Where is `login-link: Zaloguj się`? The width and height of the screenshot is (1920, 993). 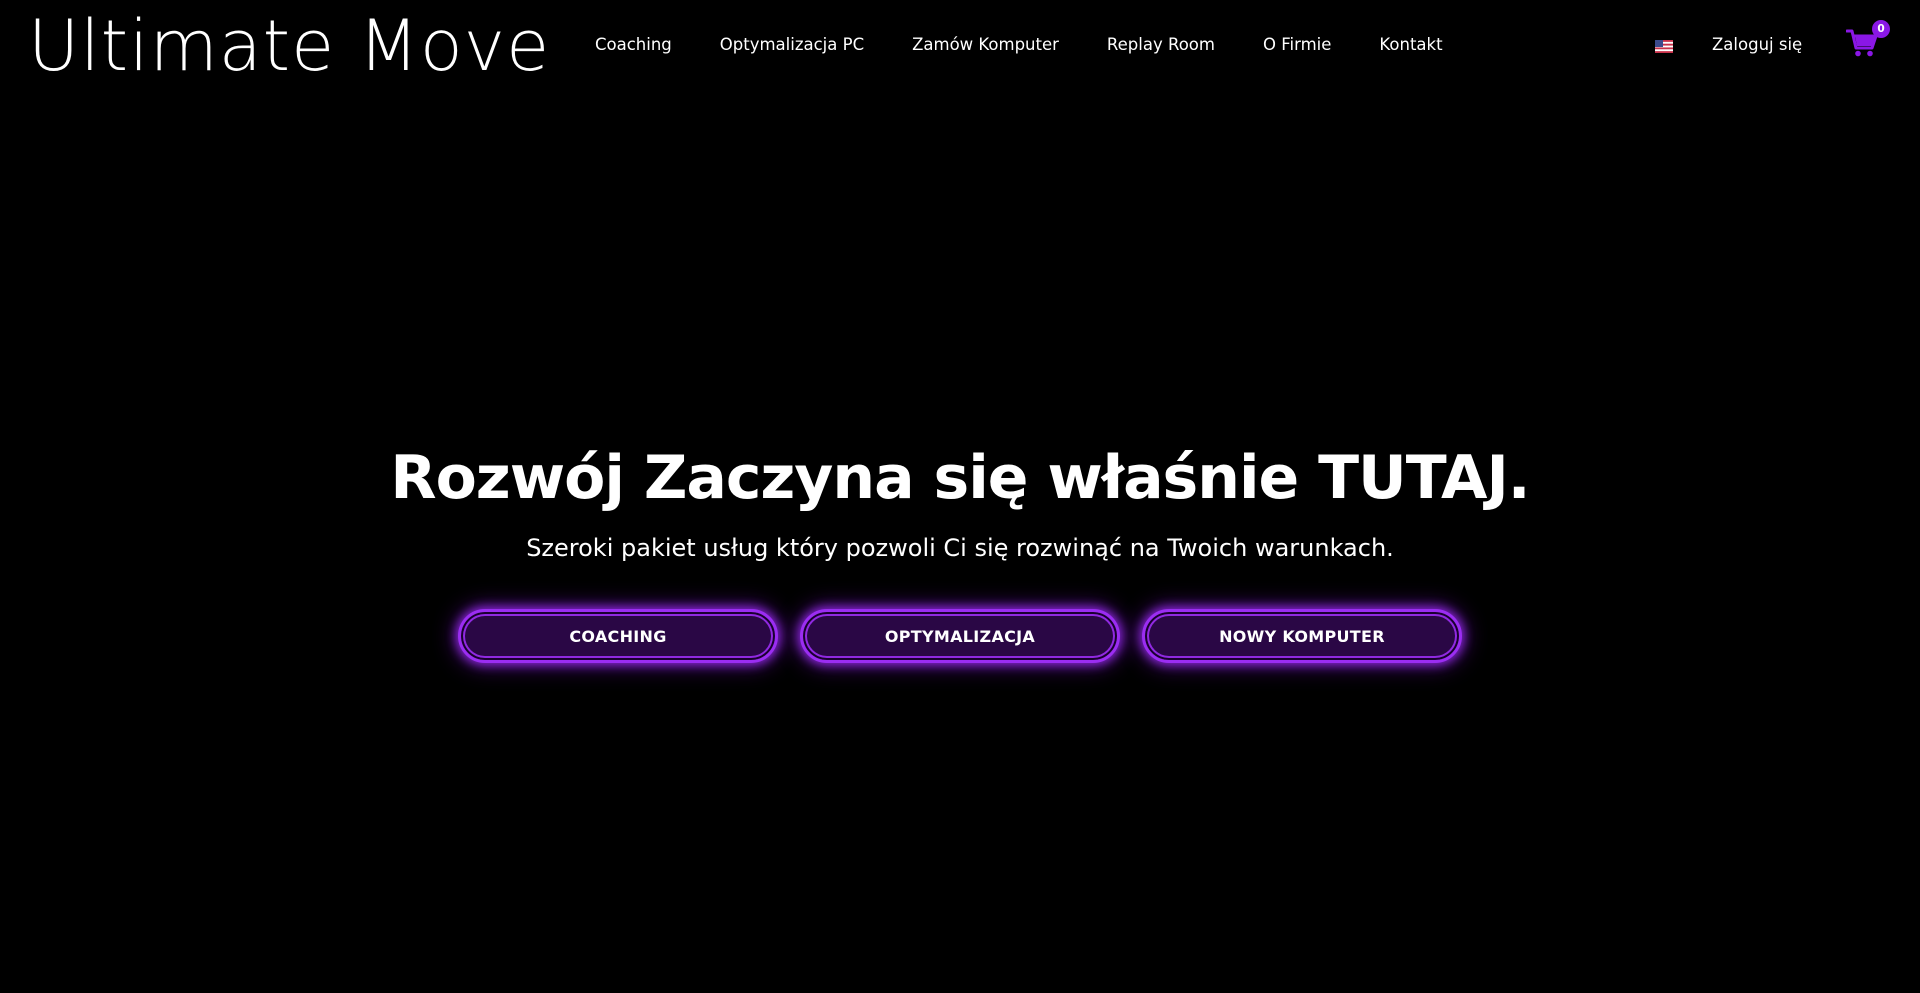 login-link: Zaloguj się is located at coordinates (1757, 45).